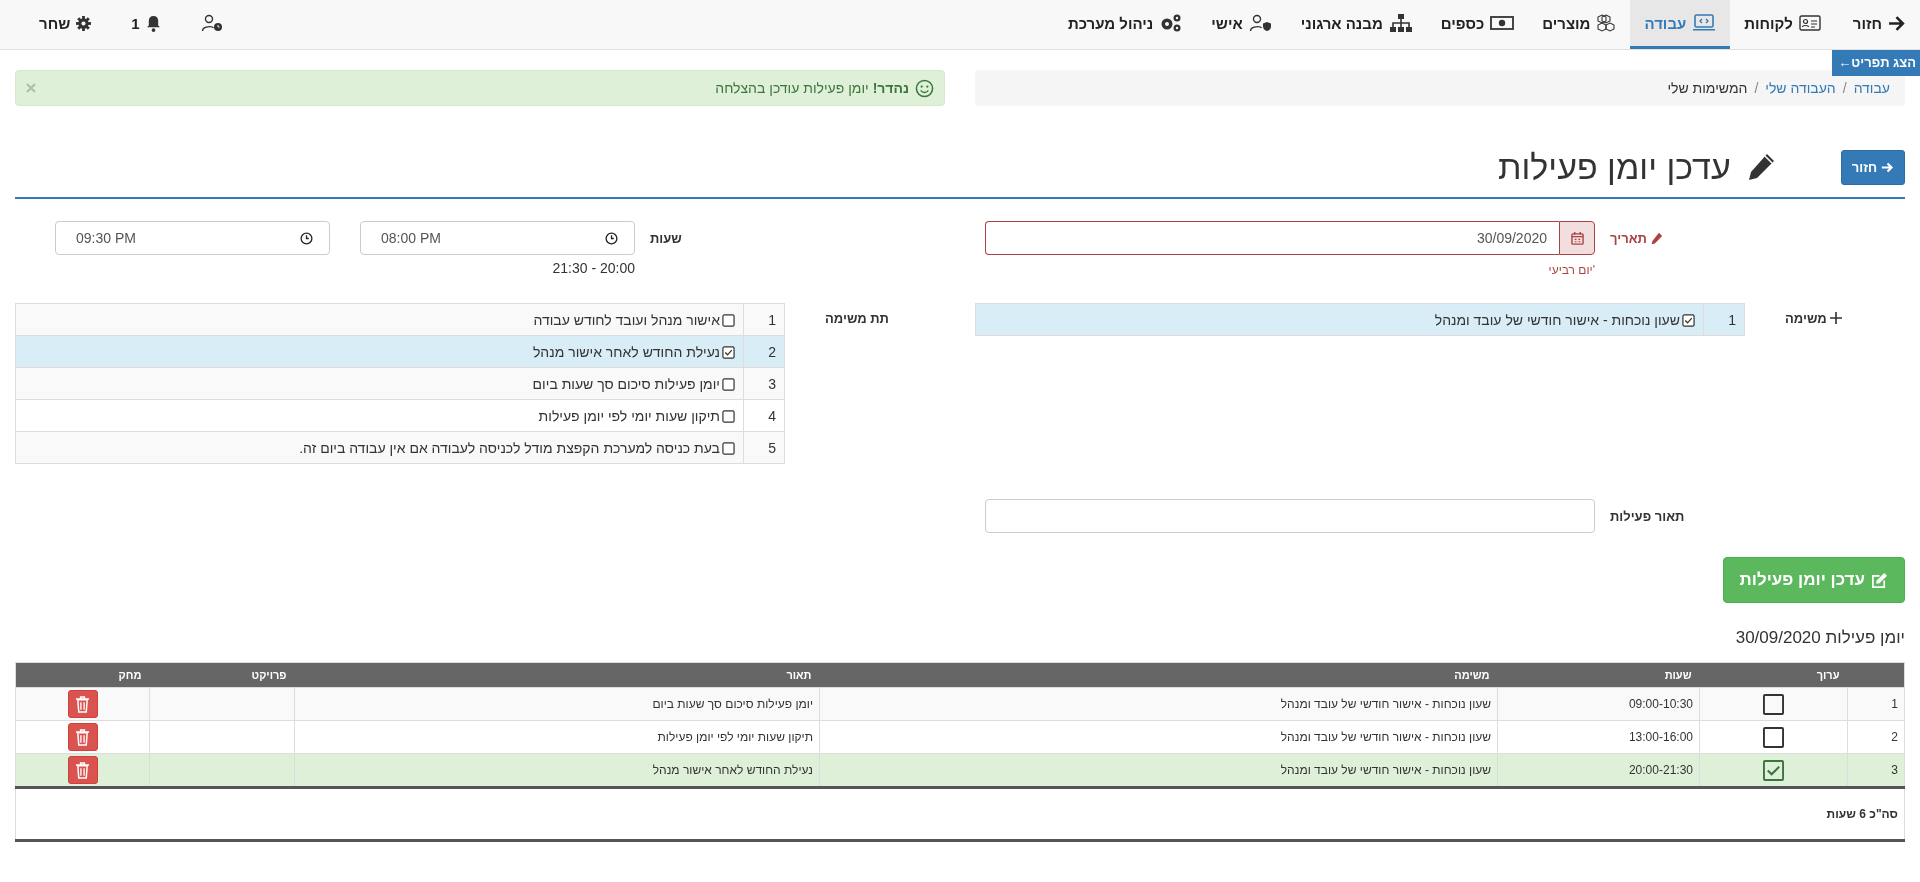 Image resolution: width=1920 pixels, height=882 pixels. Describe the element at coordinates (1125, 24) in the screenshot. I see `nav-tab: ניהול מערכת` at that location.